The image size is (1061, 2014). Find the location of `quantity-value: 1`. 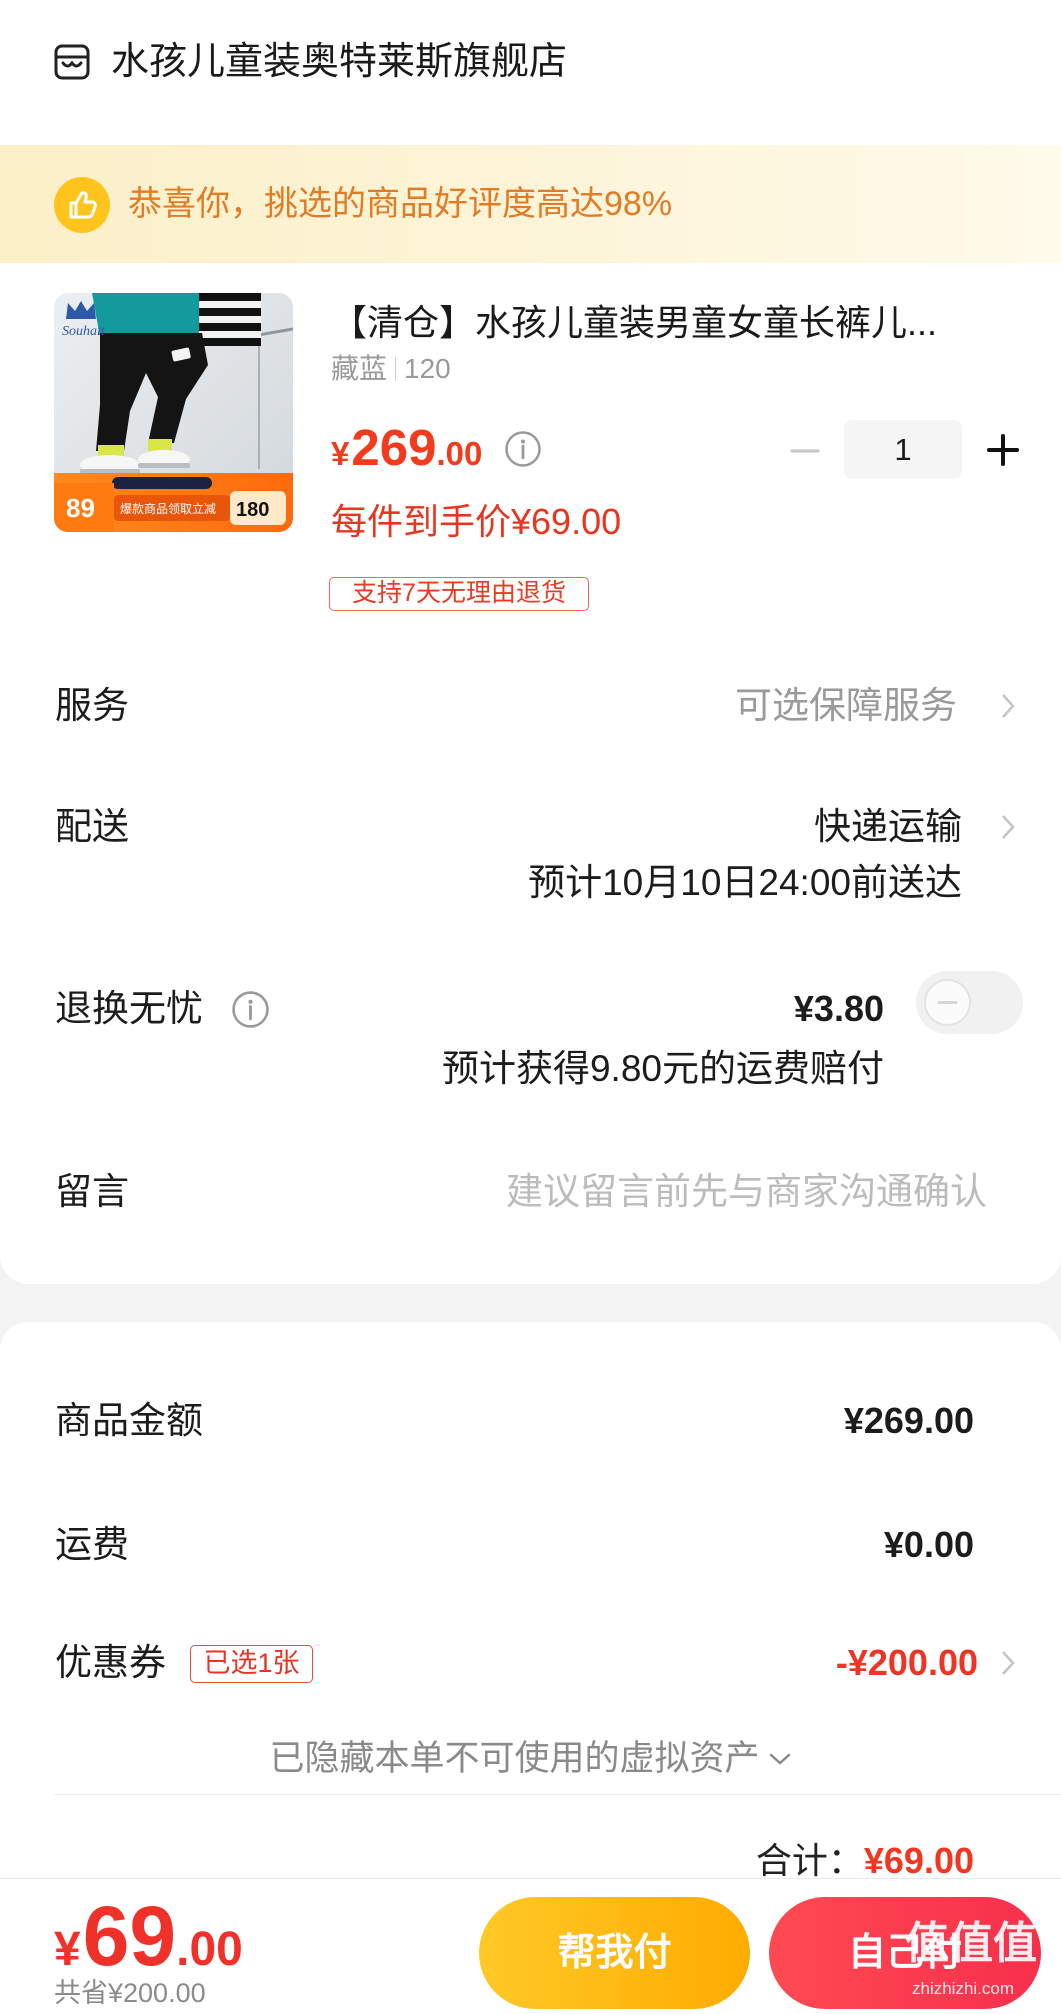

quantity-value: 1 is located at coordinates (903, 449).